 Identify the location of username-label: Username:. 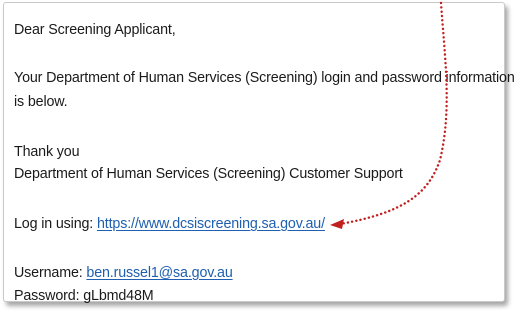
(50, 273).